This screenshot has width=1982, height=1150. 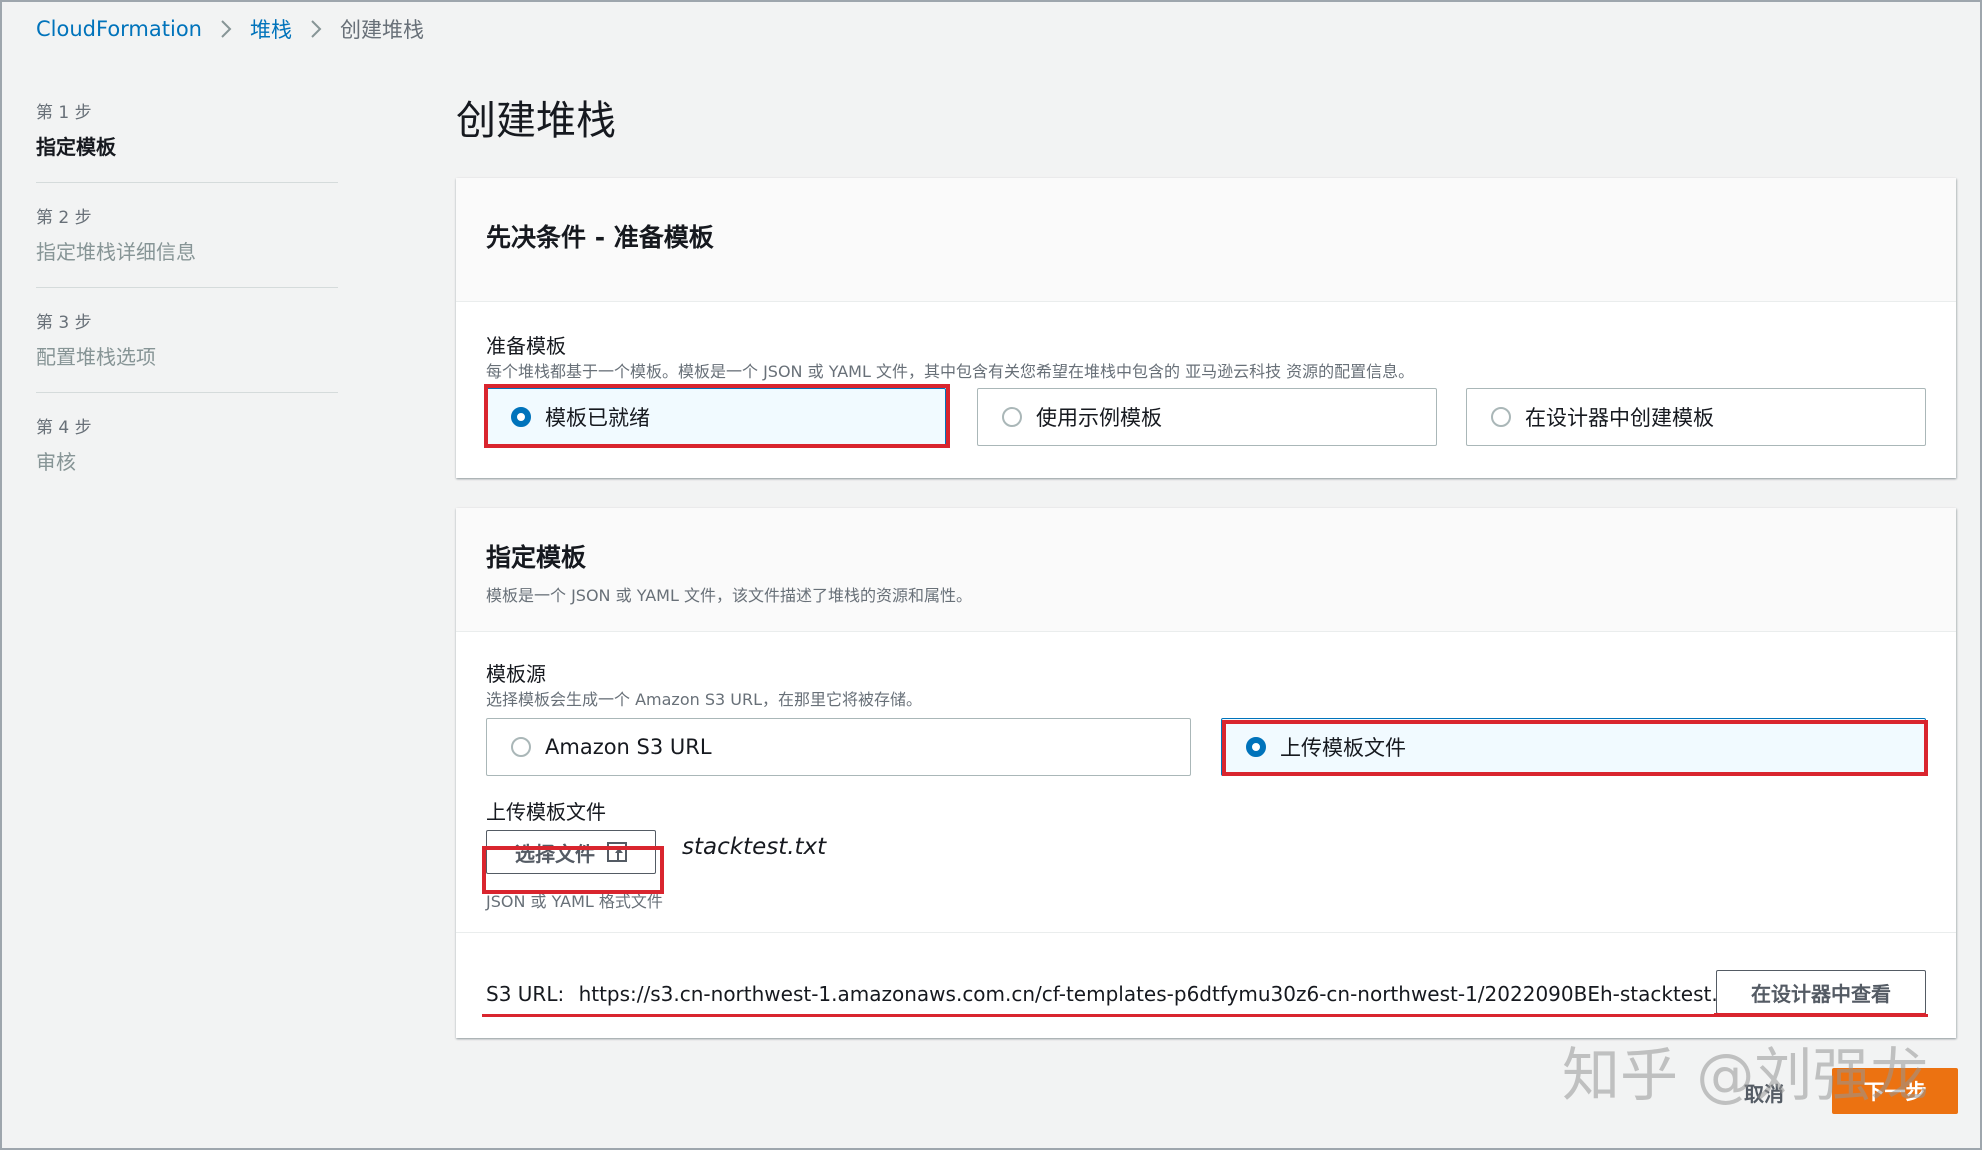 What do you see at coordinates (119, 29) in the screenshot?
I see `breadcrumb-cloudformation: CloudFormation` at bounding box center [119, 29].